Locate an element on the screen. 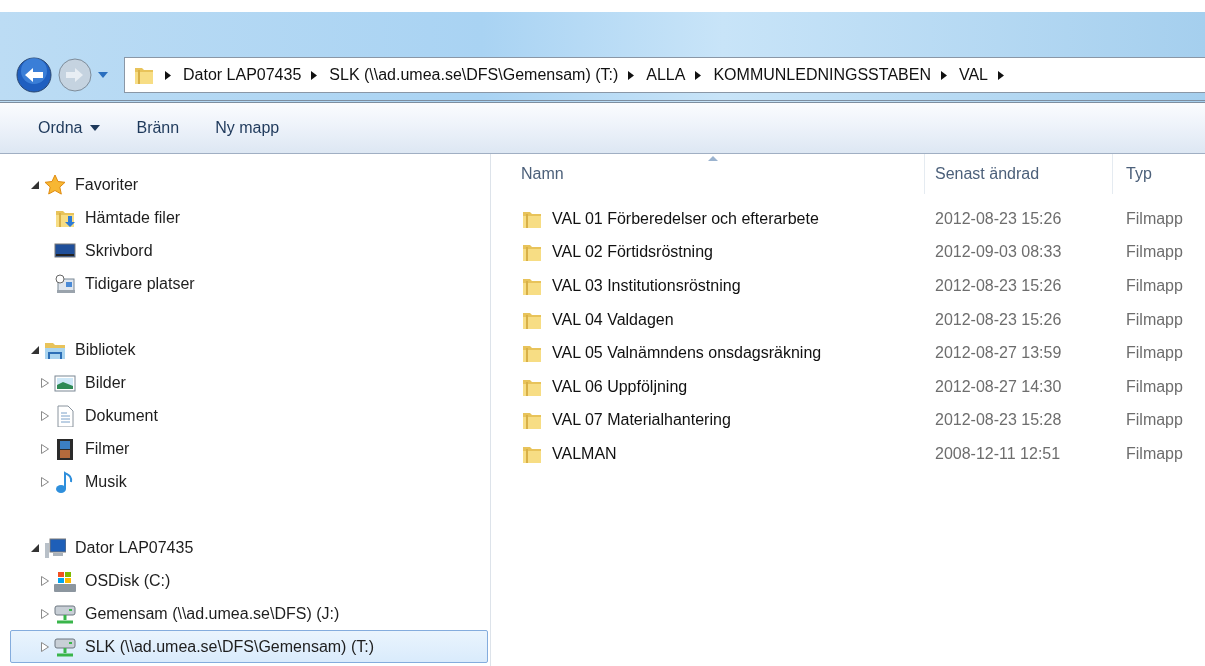  tree-item: Tidigare platser is located at coordinates (249, 283).